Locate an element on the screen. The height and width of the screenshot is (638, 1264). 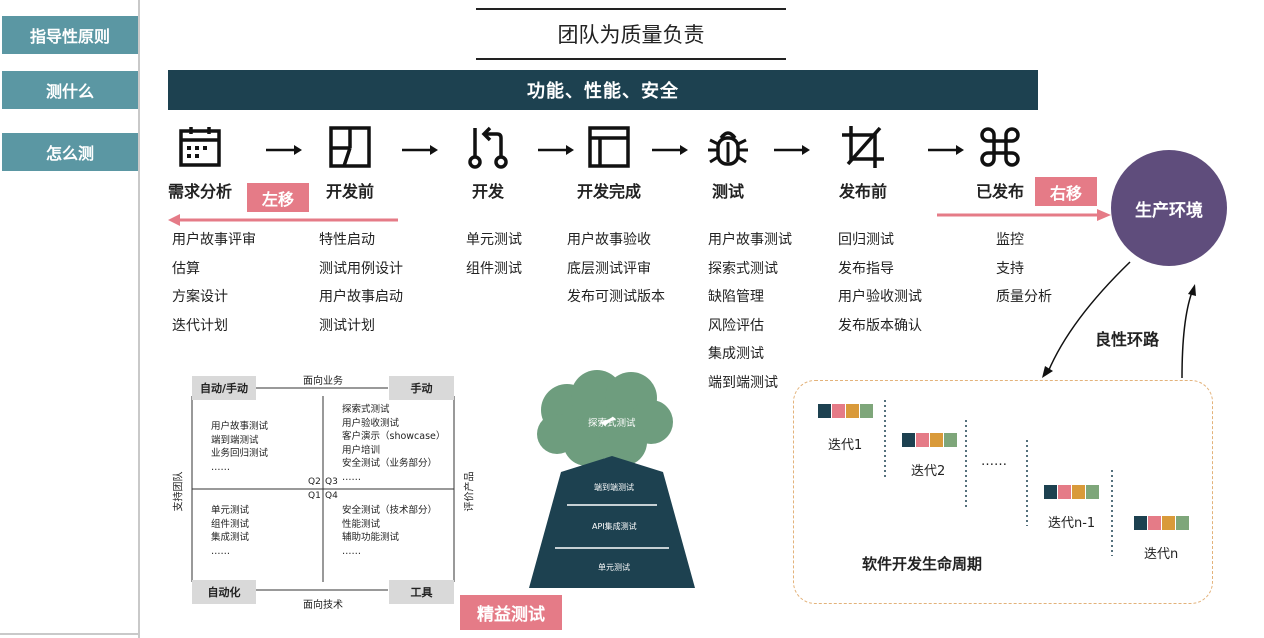
shift-right-arrow-icon is located at coordinates (1024, 215).